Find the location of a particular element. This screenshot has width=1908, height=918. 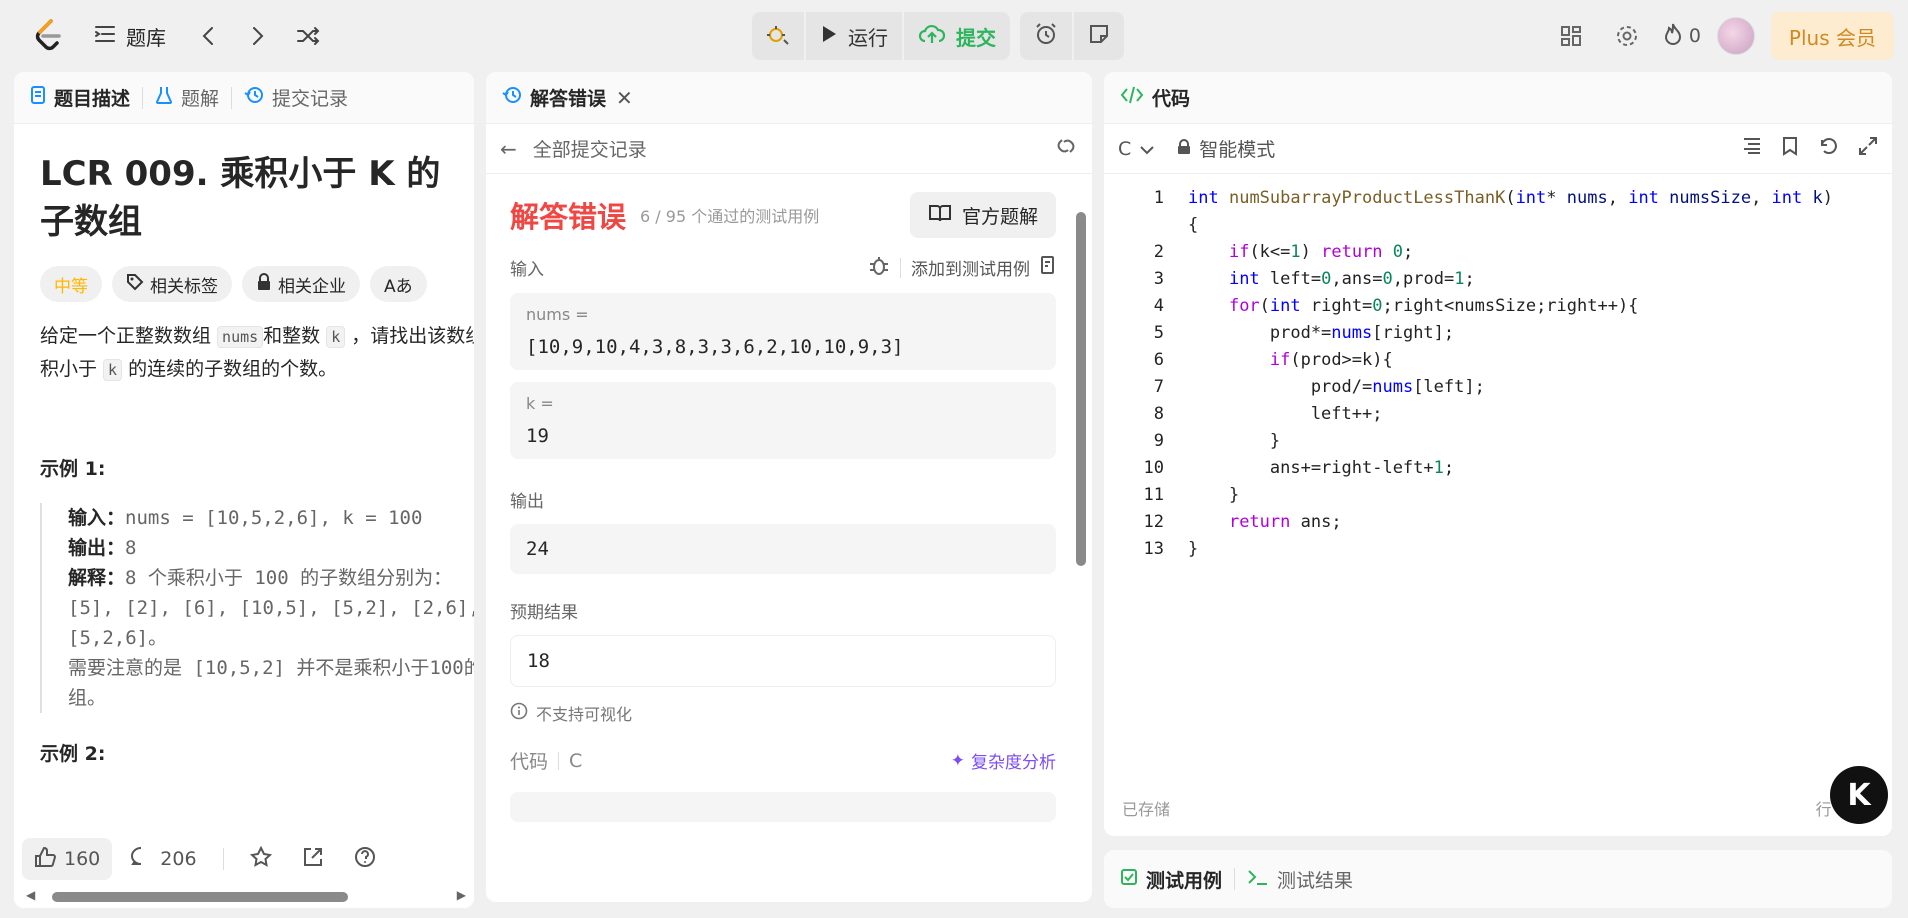

add-doc-icon is located at coordinates (1048, 267).